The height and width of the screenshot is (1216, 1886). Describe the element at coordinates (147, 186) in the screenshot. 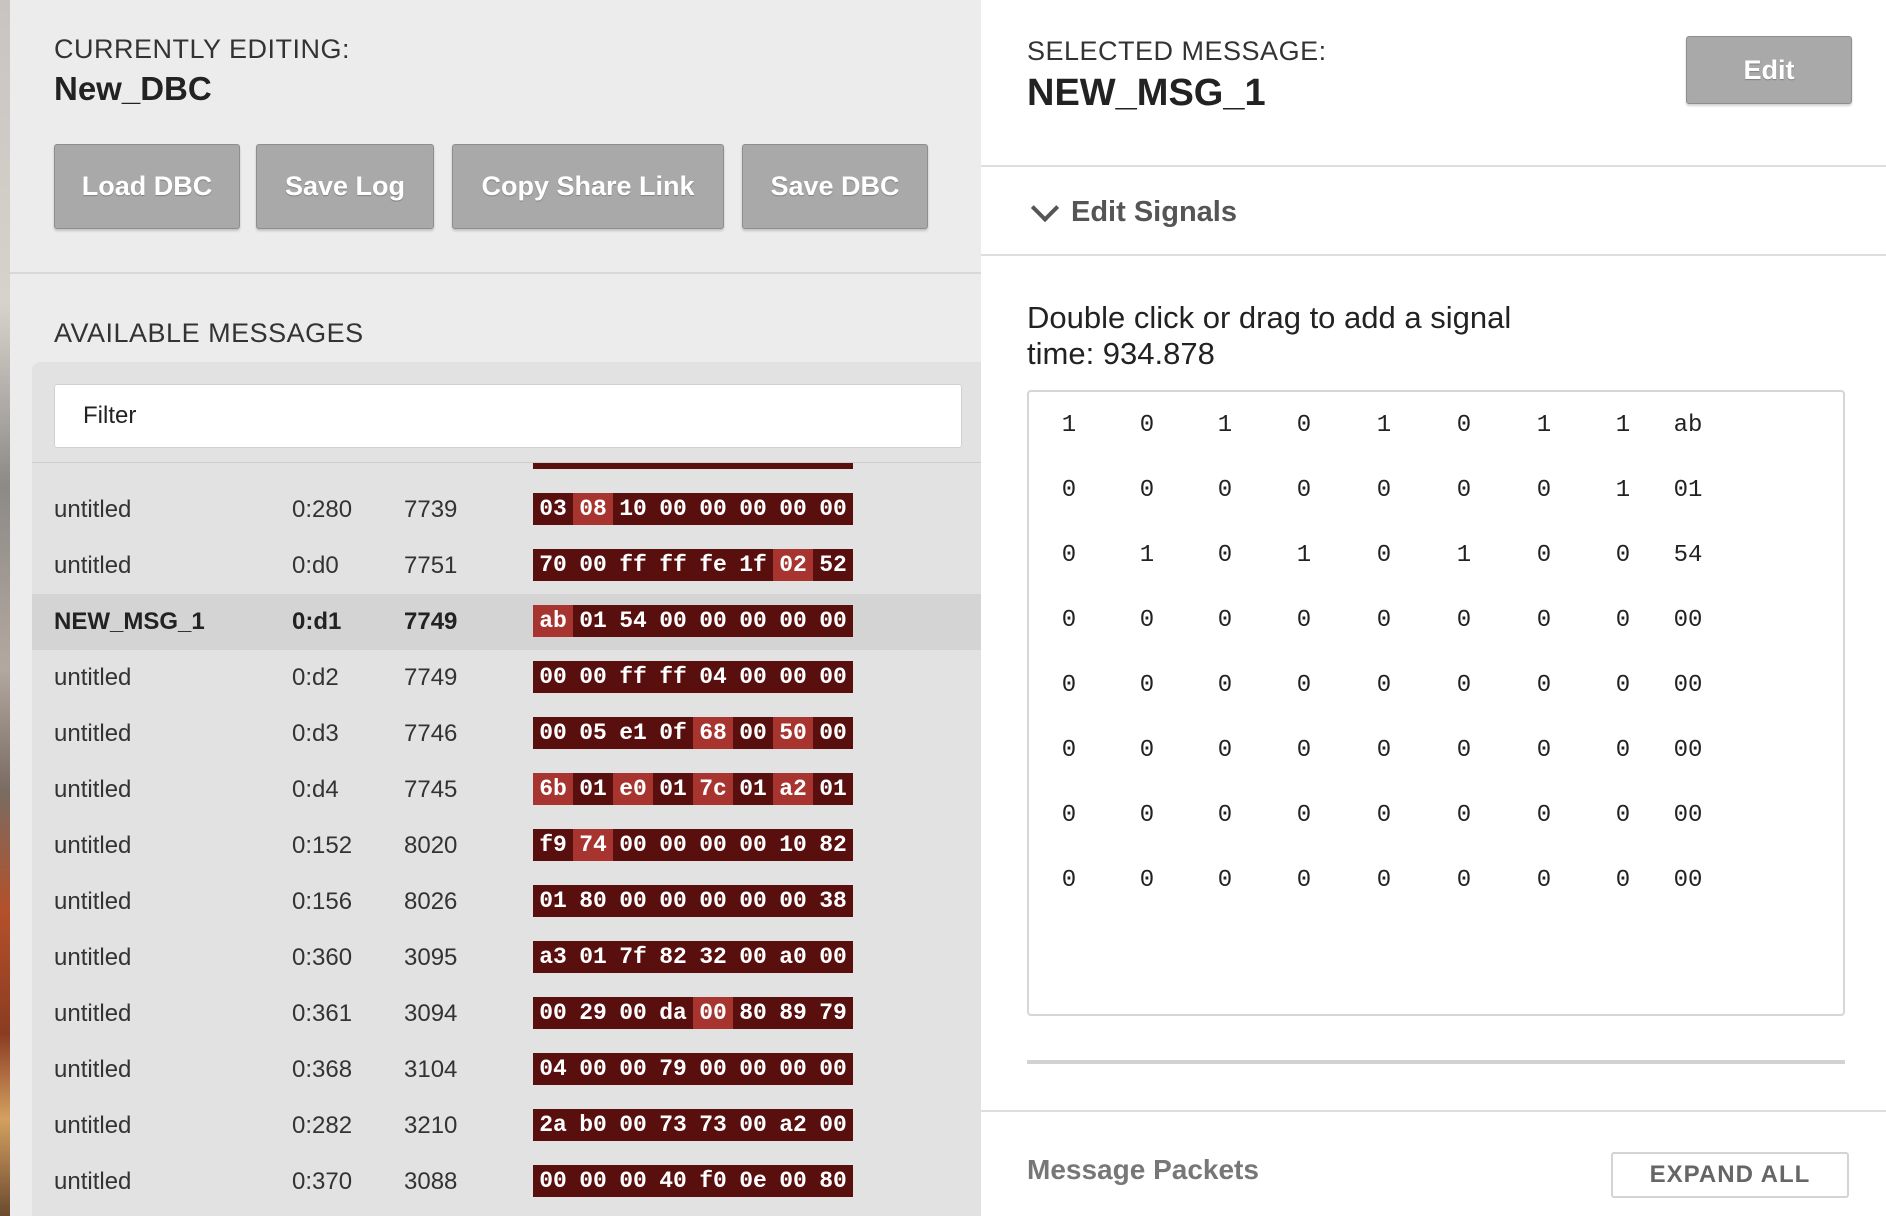

I see `load-dbc-button: Load DBC` at that location.